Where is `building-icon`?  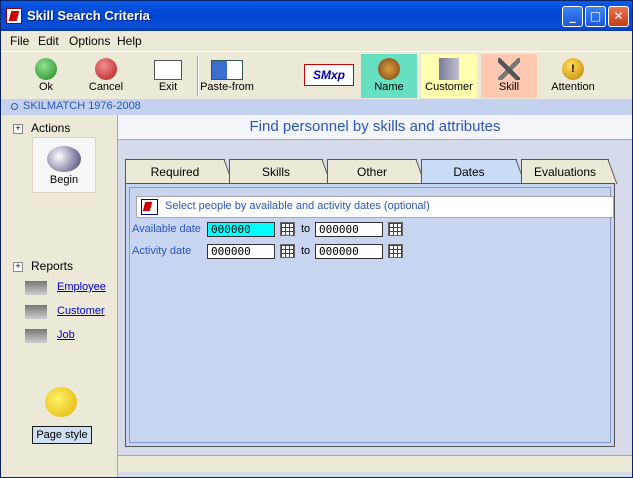
building-icon is located at coordinates (449, 69).